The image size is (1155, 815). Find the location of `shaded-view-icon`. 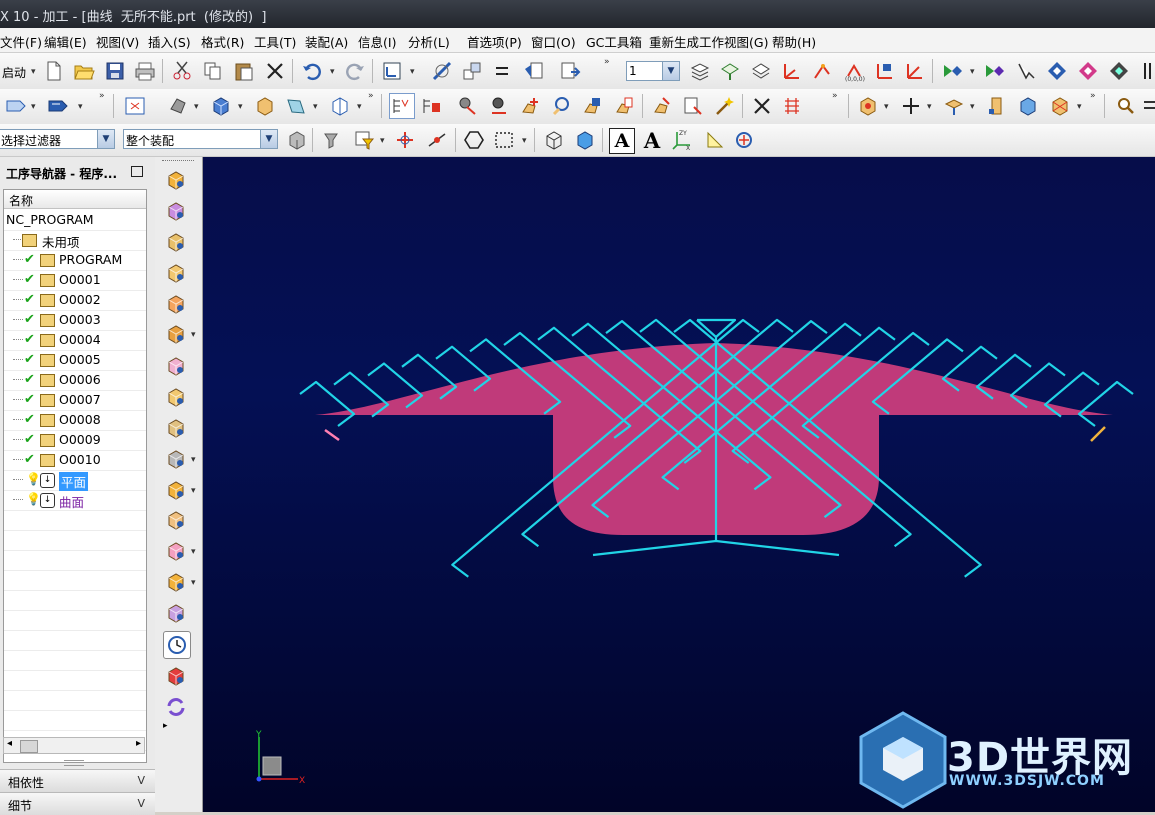

shaded-view-icon is located at coordinates (221, 106).